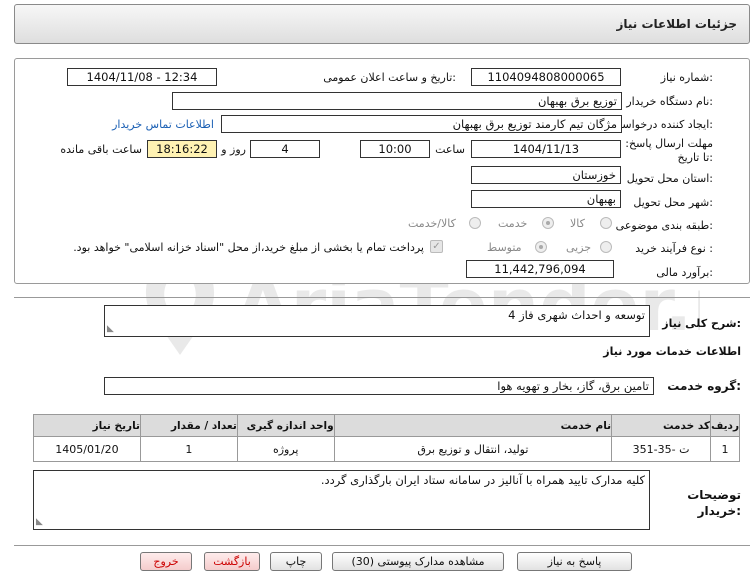  Describe the element at coordinates (577, 223) in the screenshot. I see `category-option-goods: کالا` at that location.